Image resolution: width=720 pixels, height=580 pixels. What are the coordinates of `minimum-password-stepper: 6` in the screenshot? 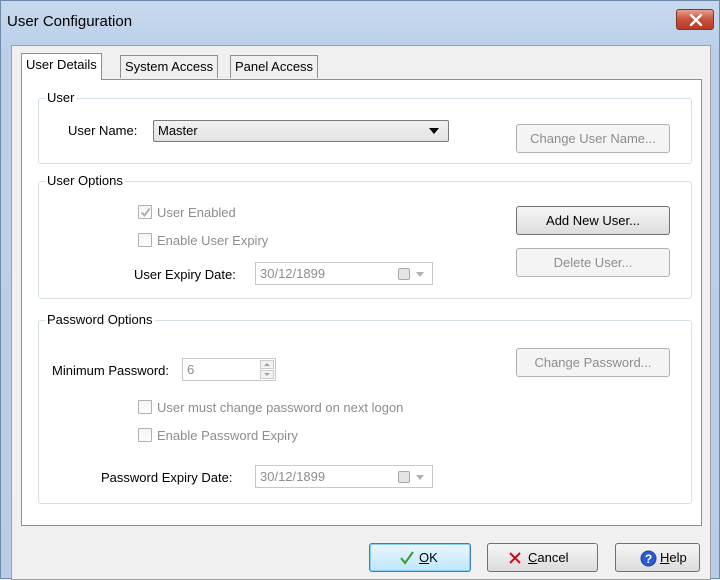 It's located at (229, 369).